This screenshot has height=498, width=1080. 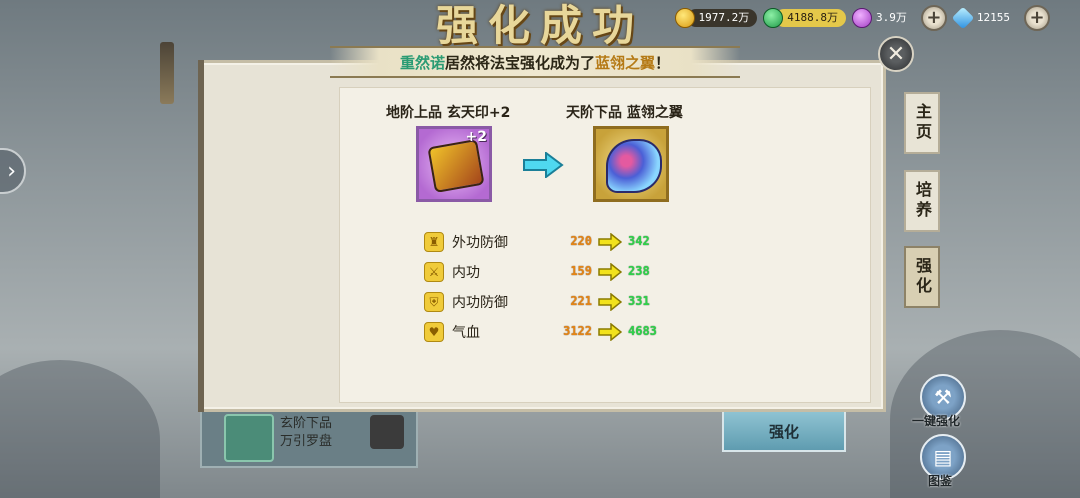 I want to click on stat-row: ⛨ 内功防御, so click(x=488, y=302).